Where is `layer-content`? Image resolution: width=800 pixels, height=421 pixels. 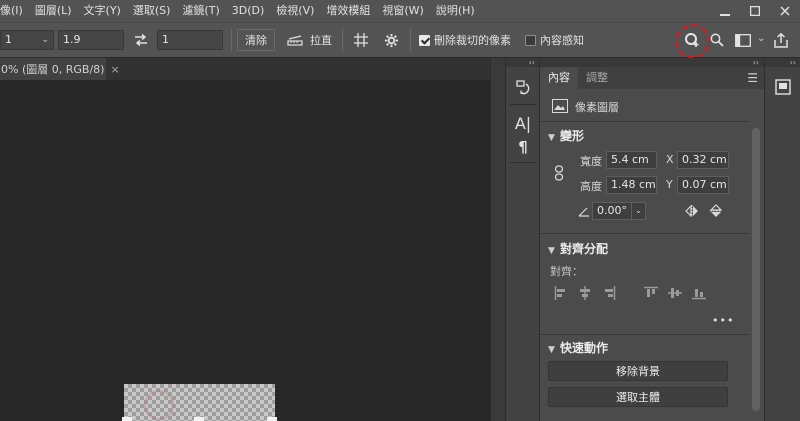
layer-content is located at coordinates (159, 405).